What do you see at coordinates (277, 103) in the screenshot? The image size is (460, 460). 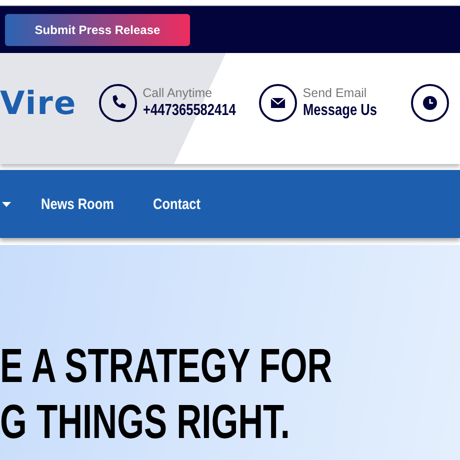 I see `envelope-icon` at bounding box center [277, 103].